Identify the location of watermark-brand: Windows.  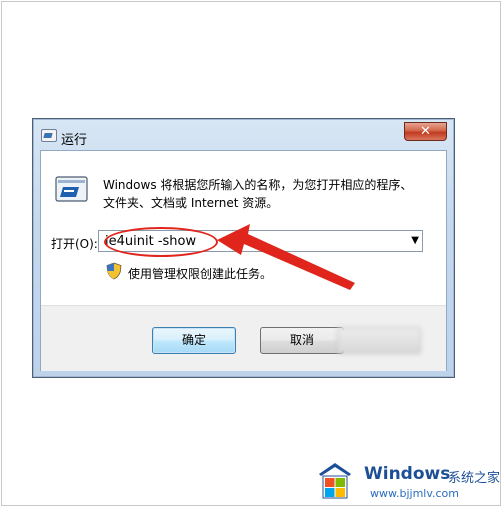
(407, 474).